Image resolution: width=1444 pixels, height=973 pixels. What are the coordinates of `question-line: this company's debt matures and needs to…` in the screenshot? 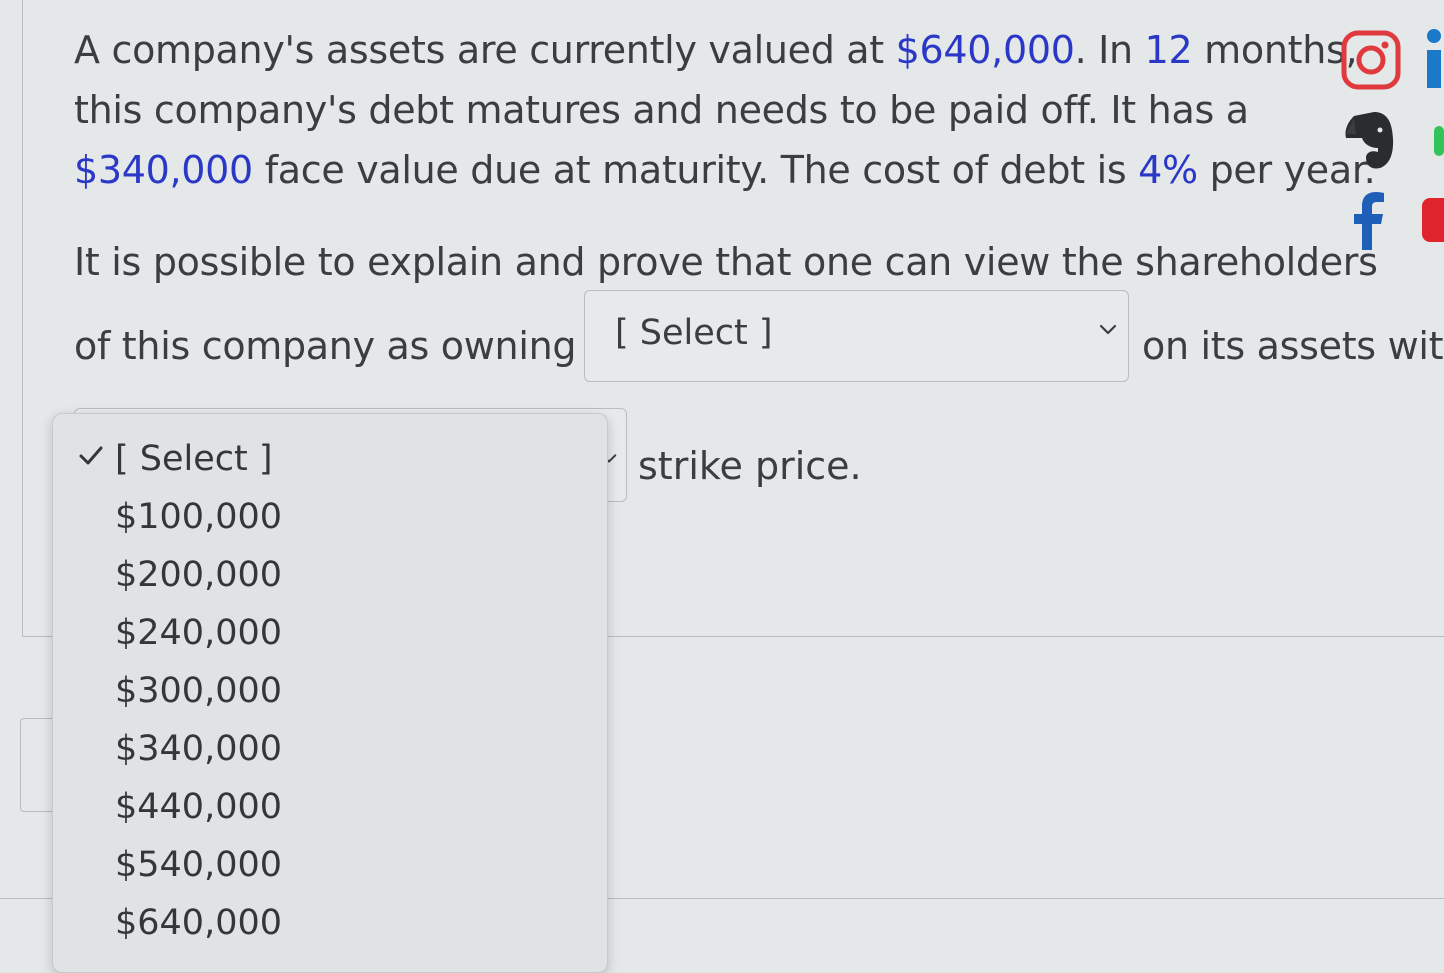 It's located at (661, 110).